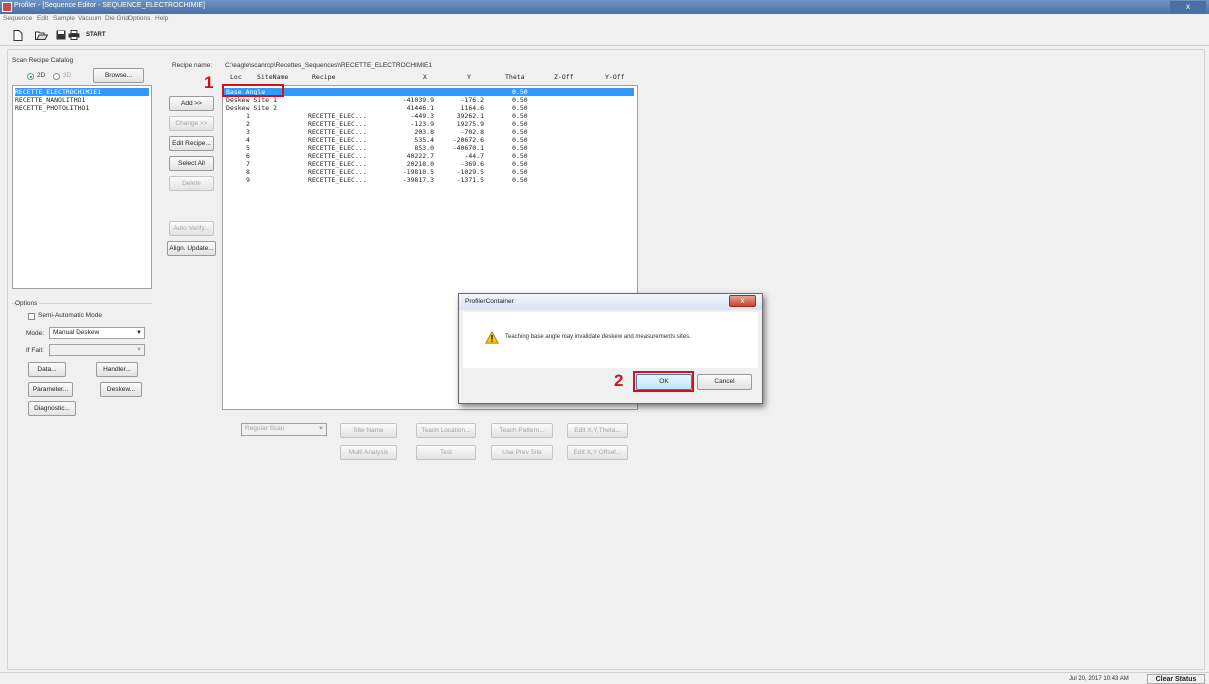  Describe the element at coordinates (97, 350) in the screenshot. I see `iffail-select: ▼` at that location.